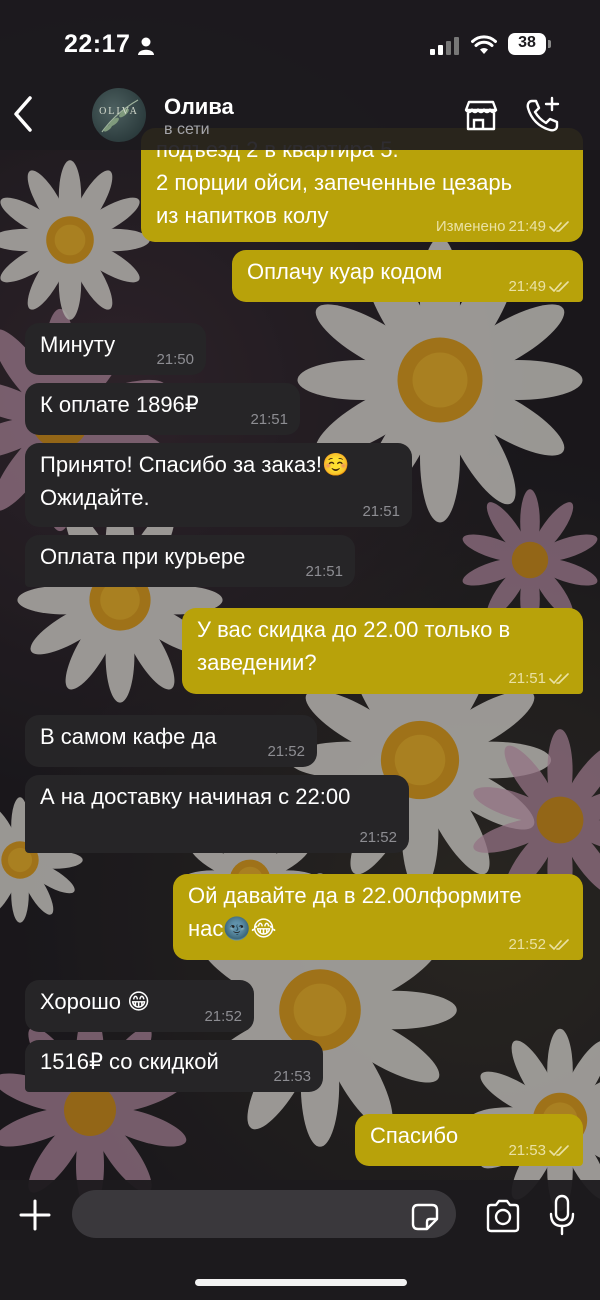  I want to click on person-icon, so click(146, 46).